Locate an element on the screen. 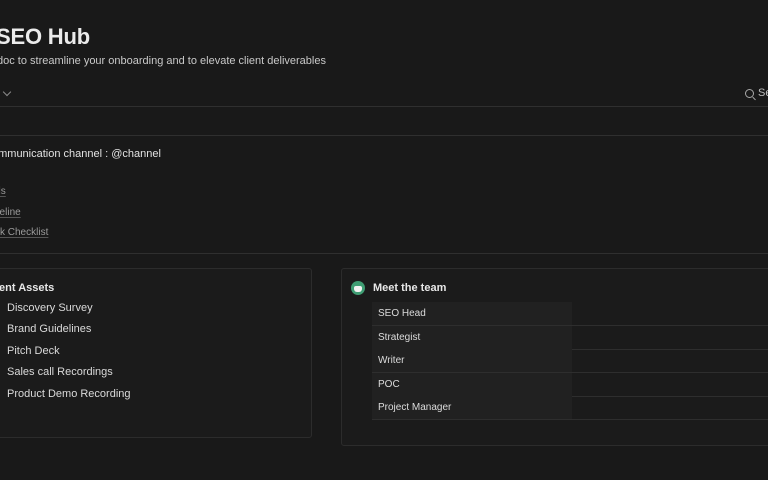 Image resolution: width=768 pixels, height=480 pixels. team-role-label: Strategist is located at coordinates (399, 337).